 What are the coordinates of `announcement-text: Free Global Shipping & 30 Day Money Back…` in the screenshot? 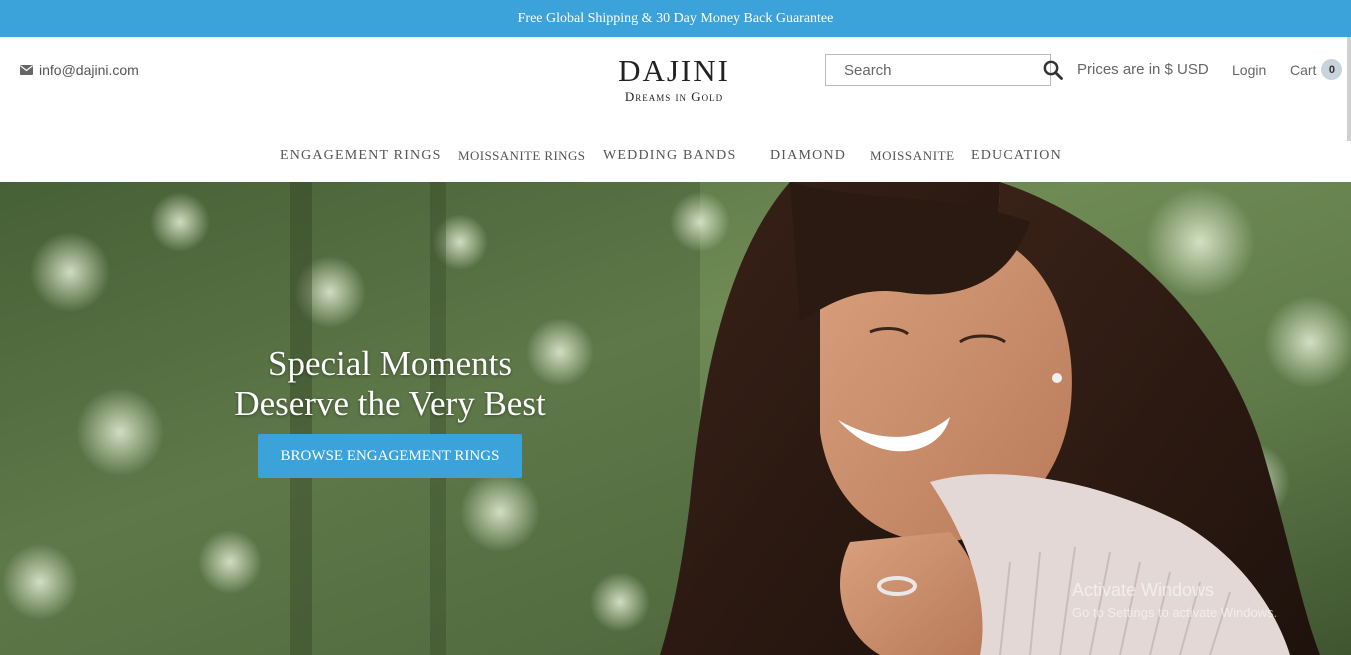 It's located at (675, 18).